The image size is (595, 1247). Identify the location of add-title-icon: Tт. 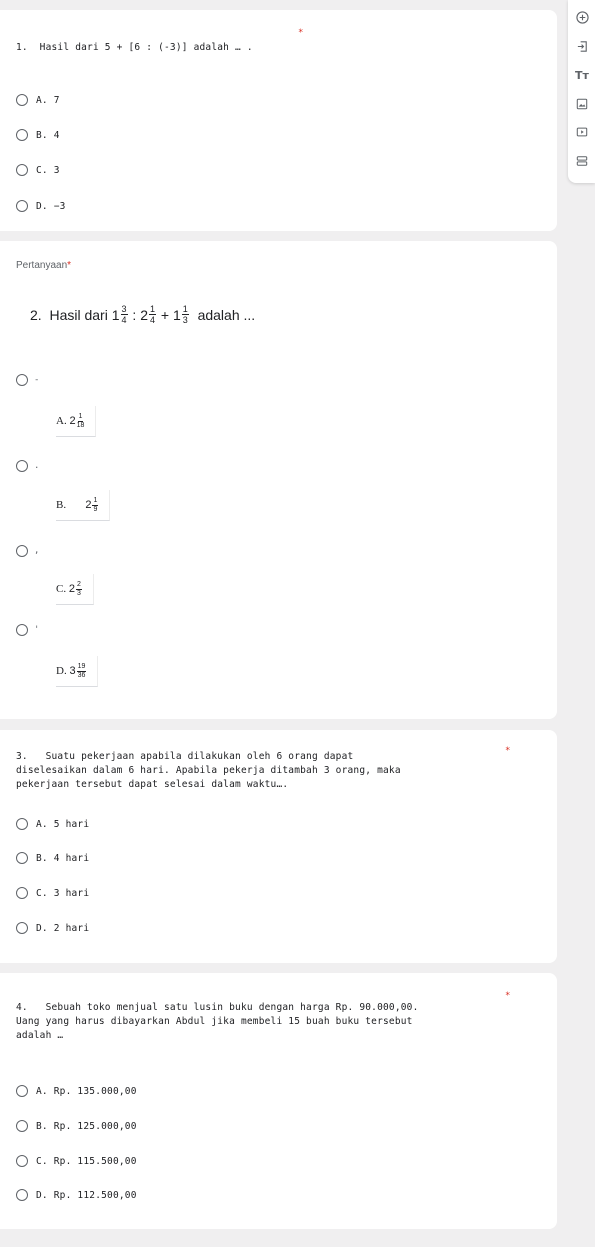
(582, 75).